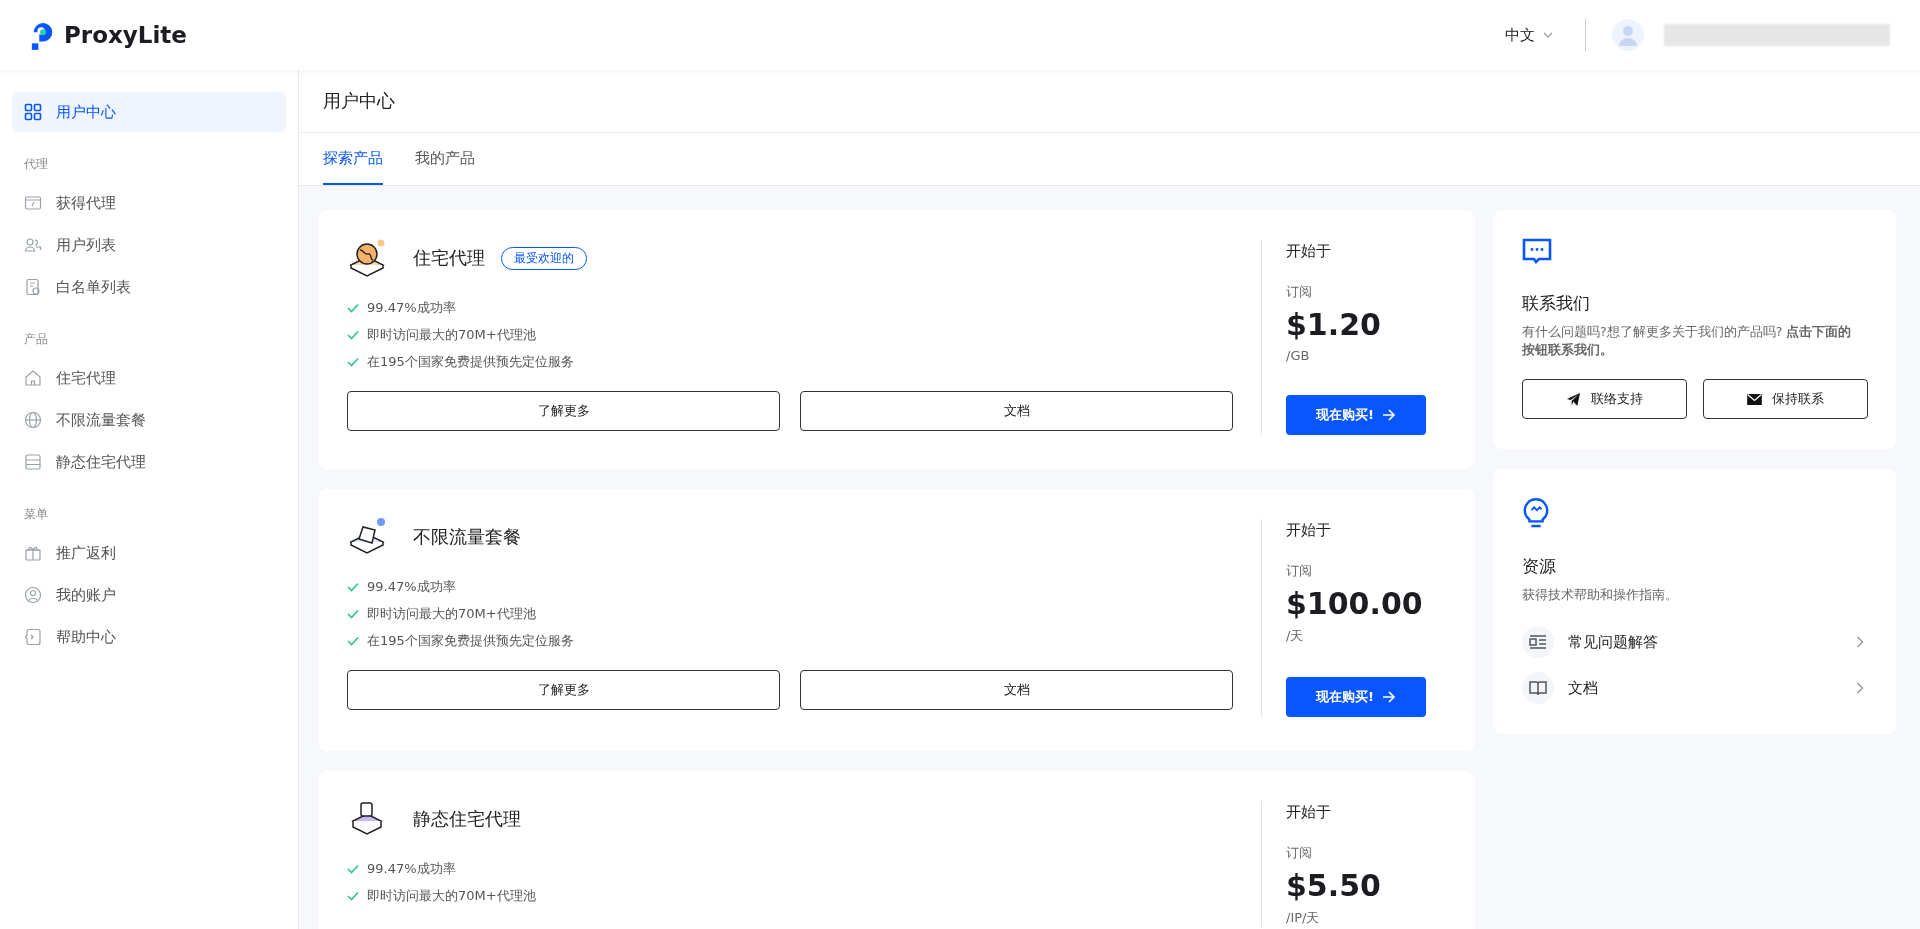 This screenshot has width=1920, height=929. What do you see at coordinates (149, 287) in the screenshot?
I see `sidebar-item: 白名单列表` at bounding box center [149, 287].